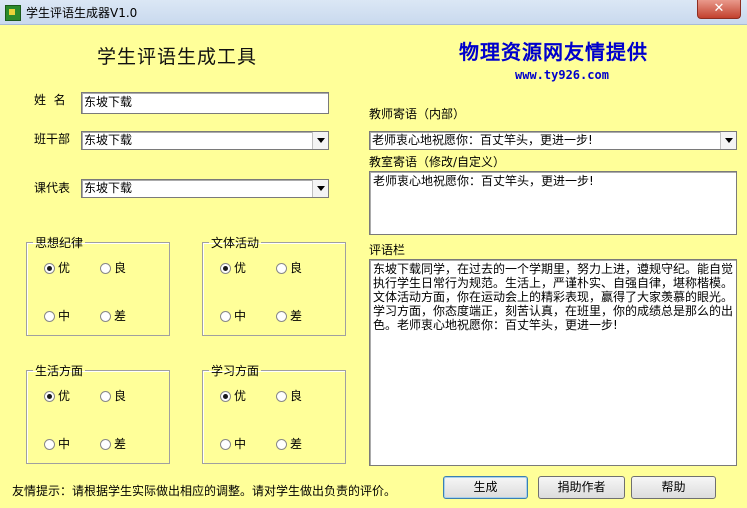  I want to click on title-bar: 学生评语生成器V1.0 ✕, so click(373, 12).